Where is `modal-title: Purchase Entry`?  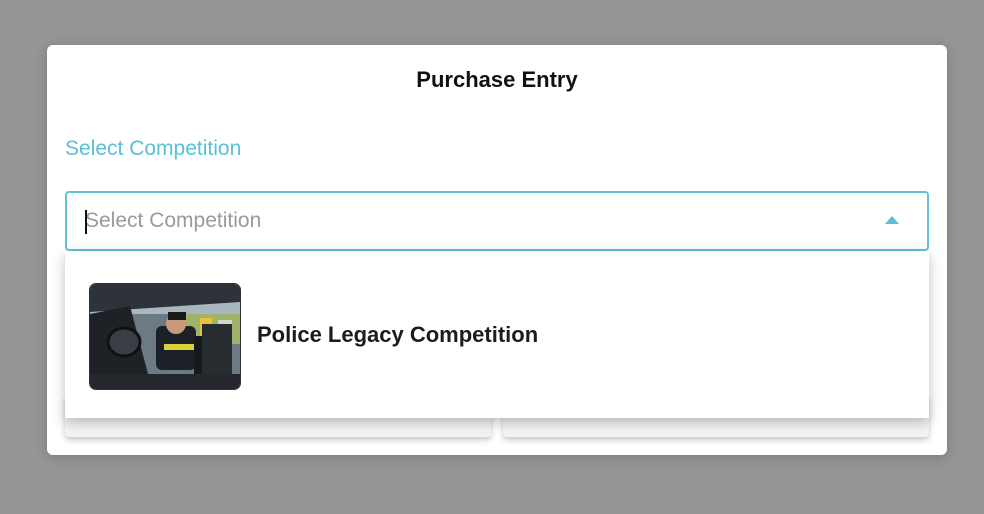 modal-title: Purchase Entry is located at coordinates (497, 79).